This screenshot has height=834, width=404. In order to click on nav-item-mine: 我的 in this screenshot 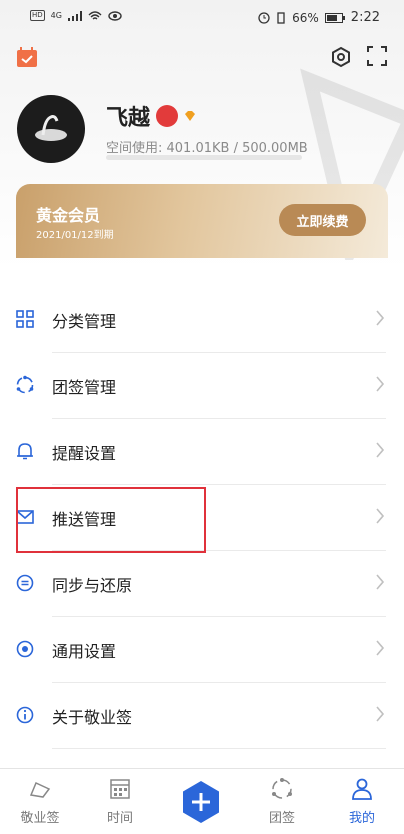, I will do `click(362, 801)`.